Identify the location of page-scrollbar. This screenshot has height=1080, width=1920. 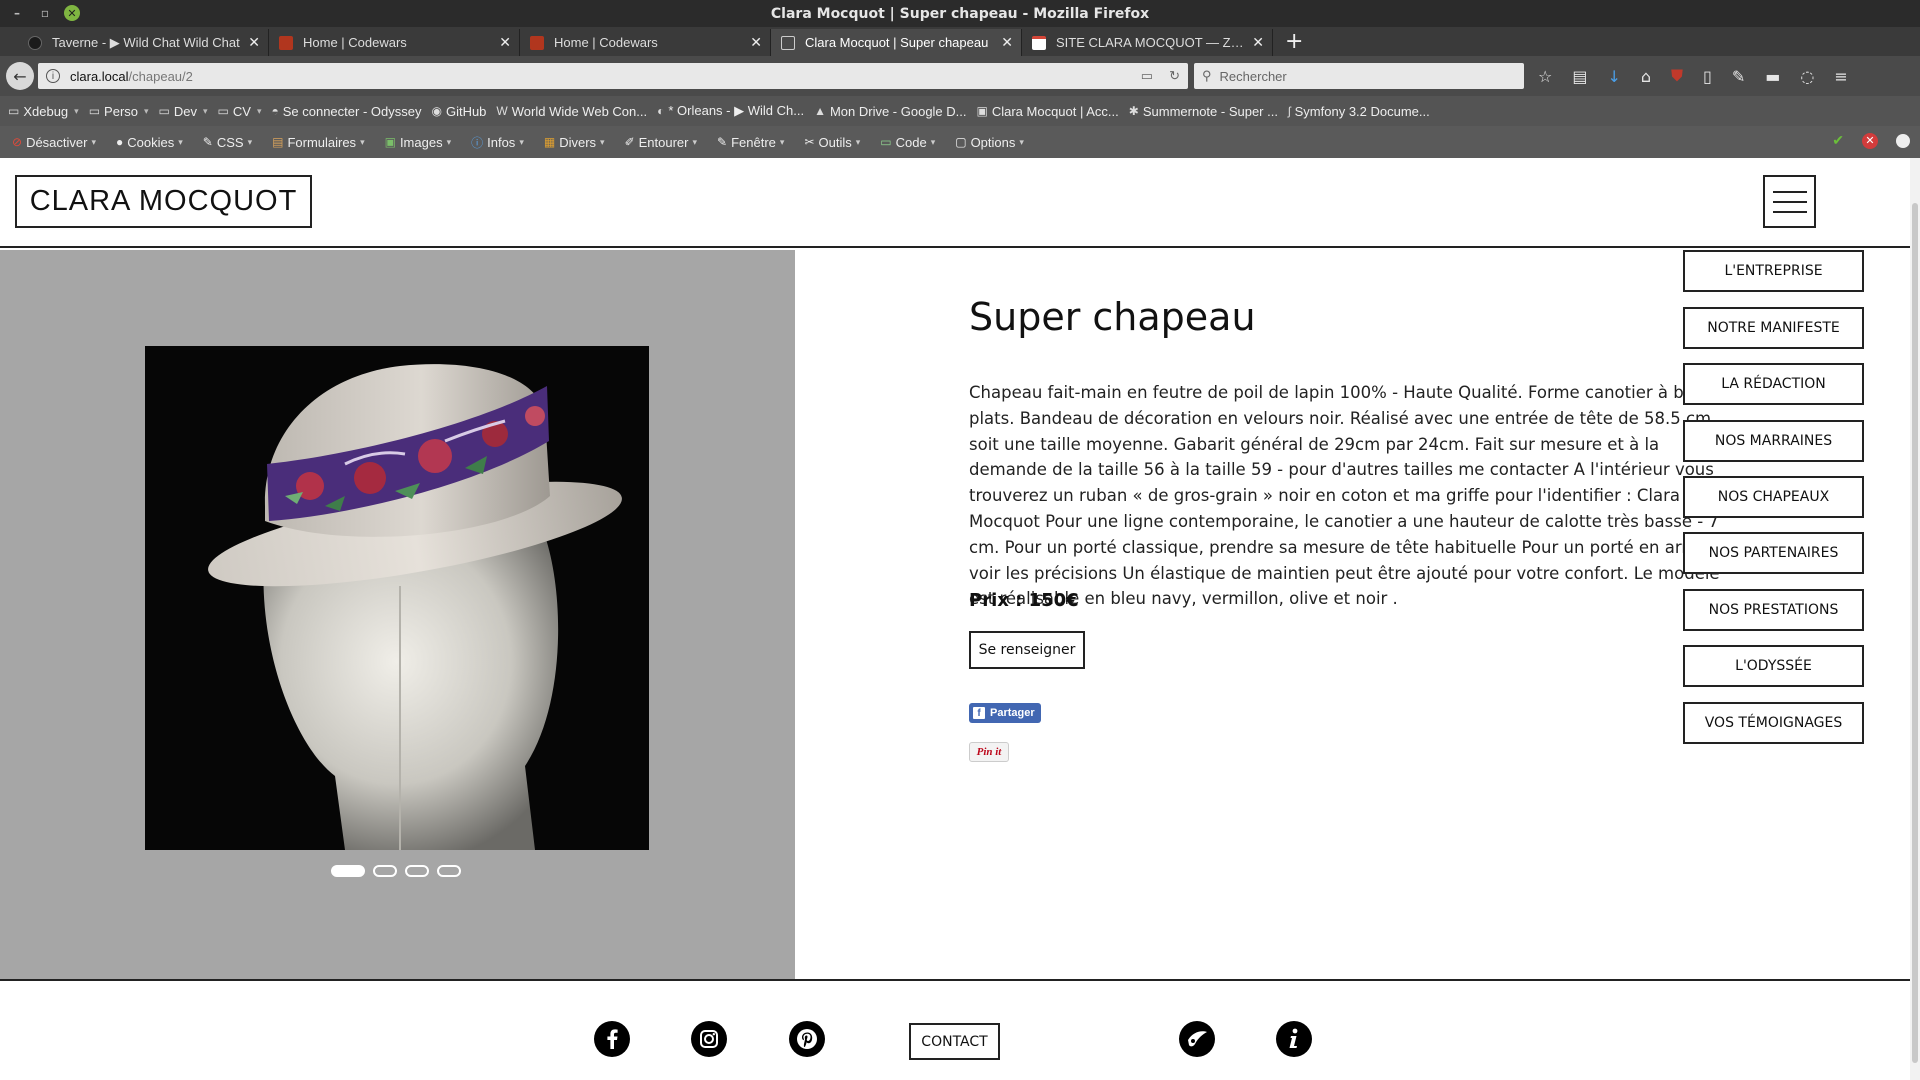
(1915, 619).